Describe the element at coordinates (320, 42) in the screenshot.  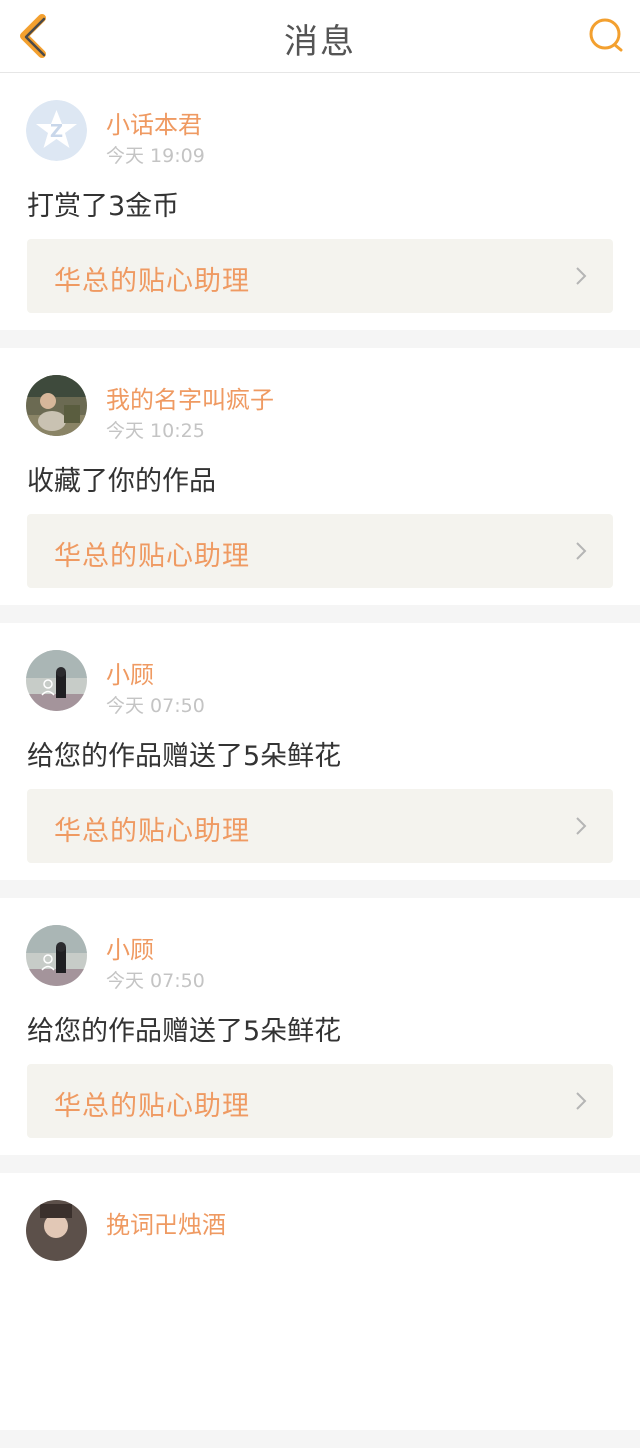
I see `page-title: 消息` at that location.